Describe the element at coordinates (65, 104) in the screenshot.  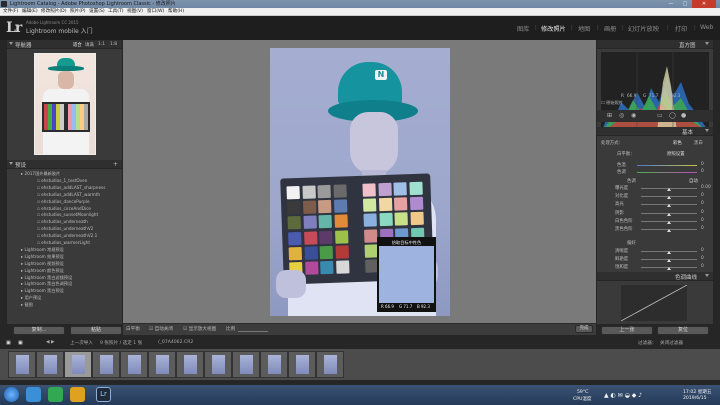
I see `navigator-preview` at that location.